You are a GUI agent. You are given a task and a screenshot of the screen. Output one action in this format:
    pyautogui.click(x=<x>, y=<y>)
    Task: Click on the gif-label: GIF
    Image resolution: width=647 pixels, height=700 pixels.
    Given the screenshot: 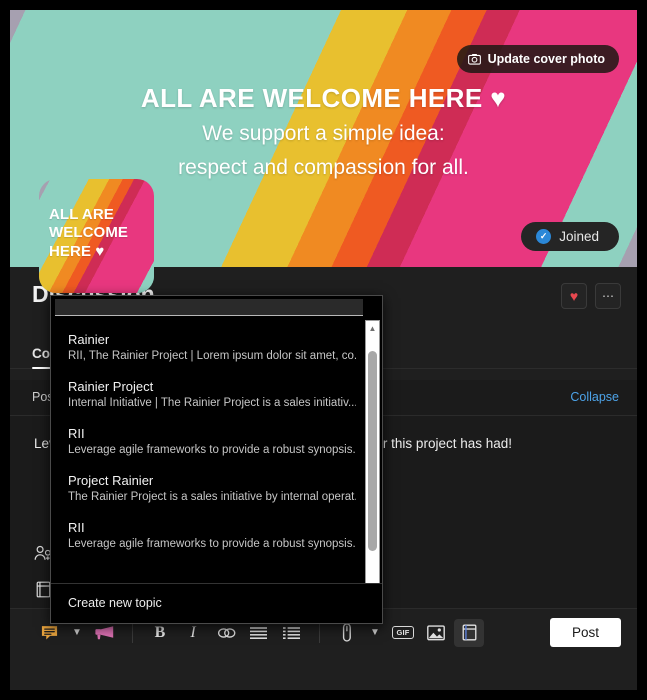 What is the action you would take?
    pyautogui.click(x=403, y=632)
    